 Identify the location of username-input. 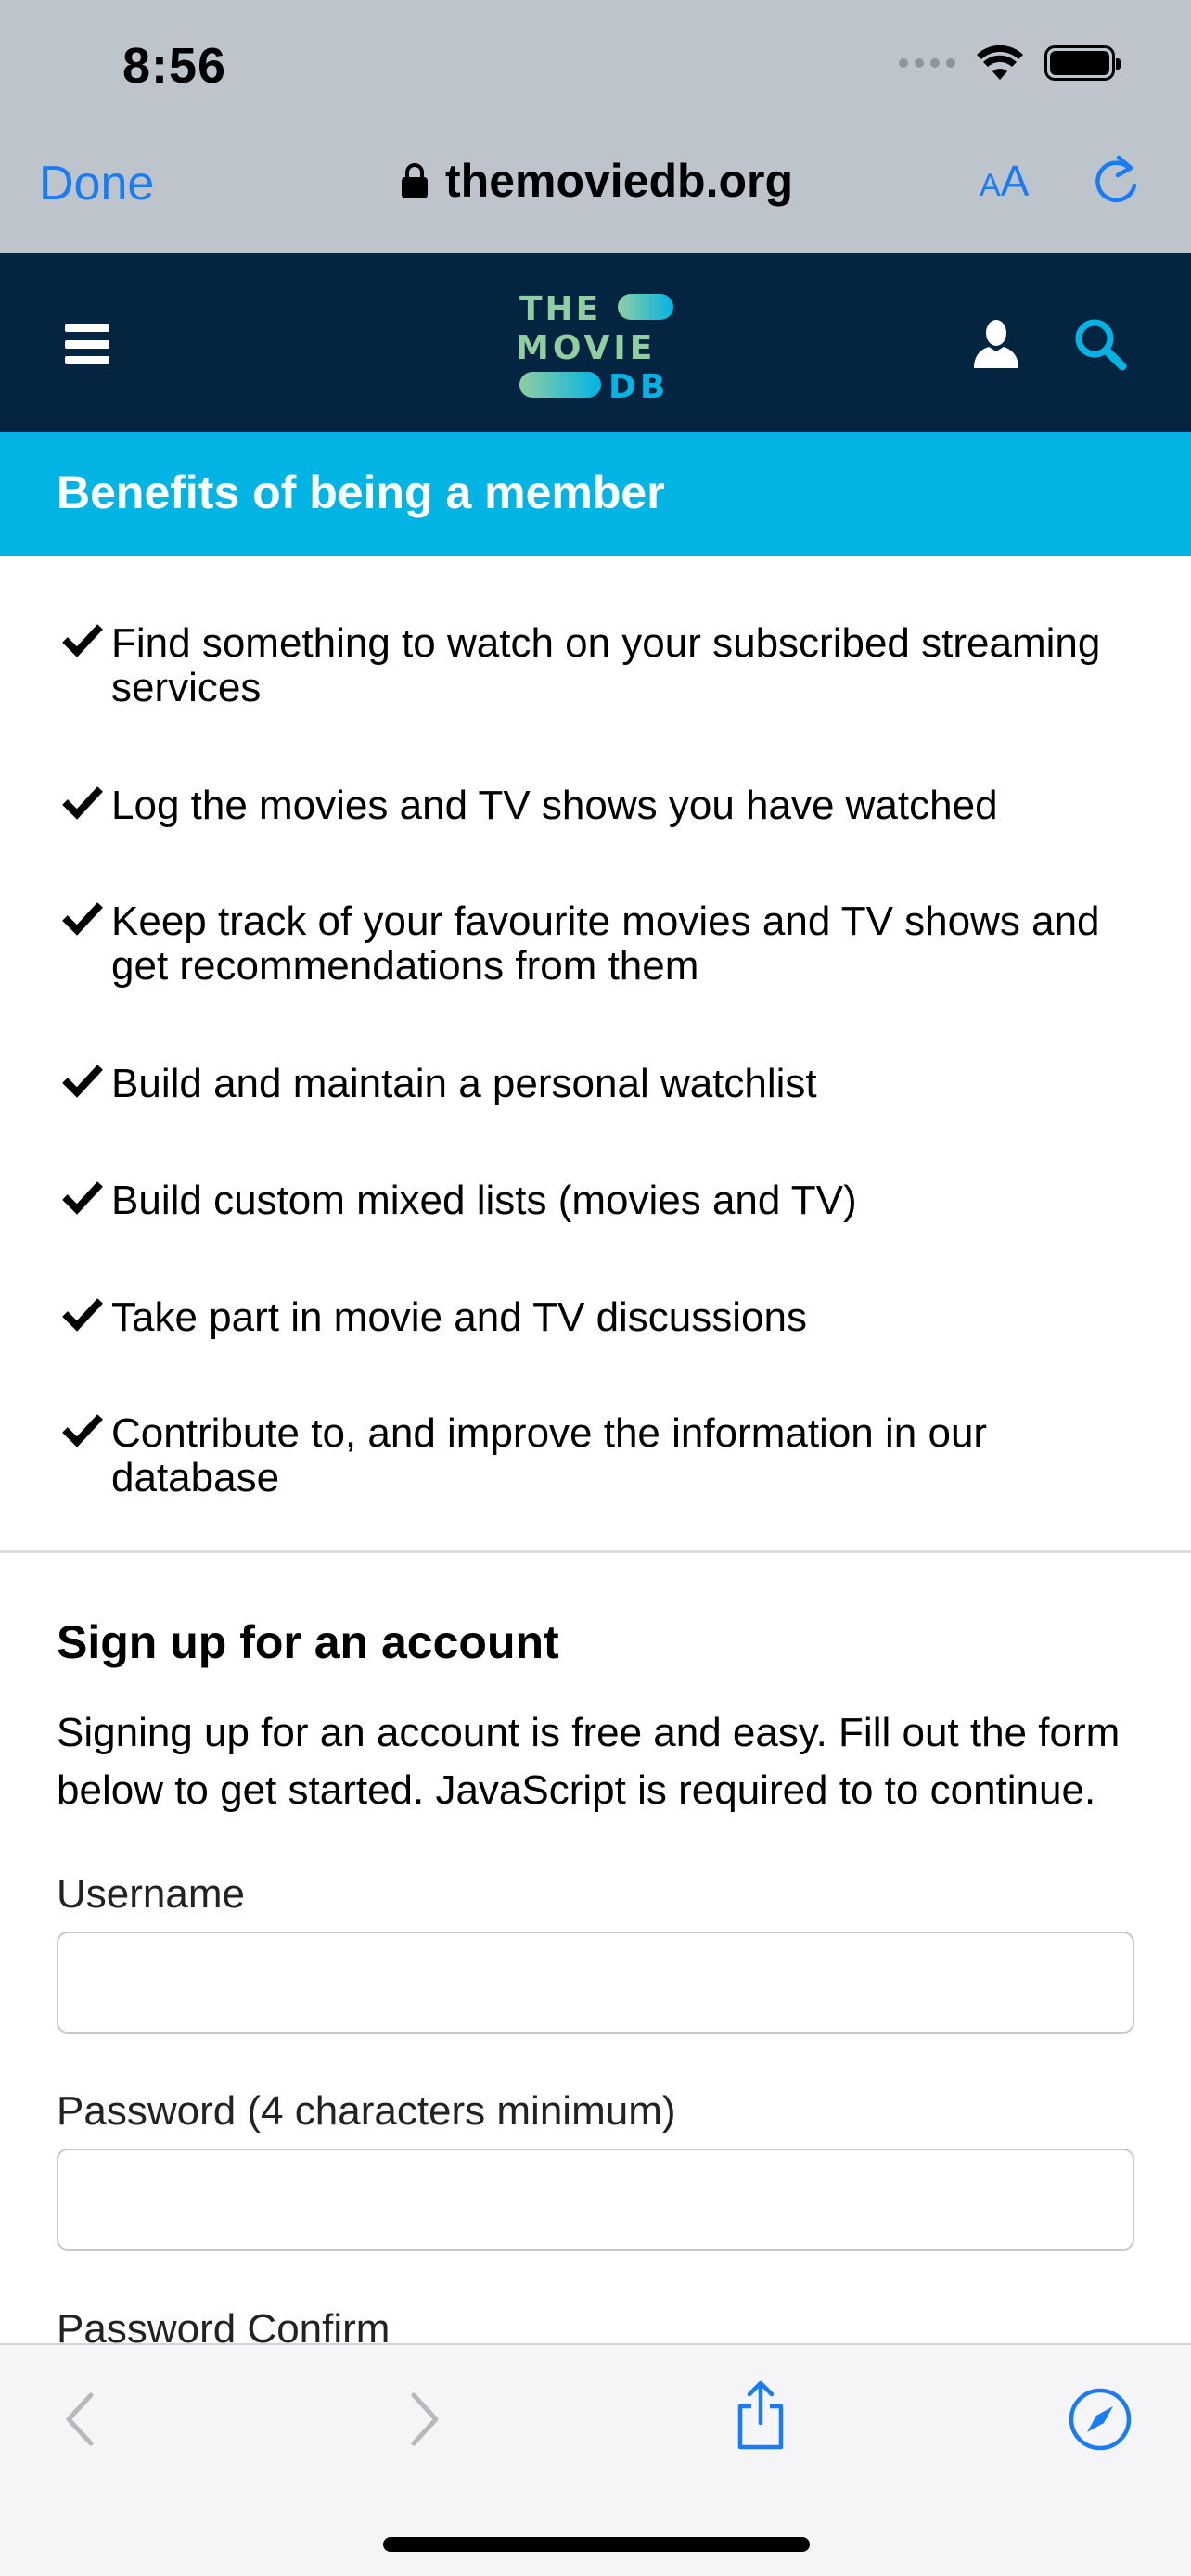
(595, 1983).